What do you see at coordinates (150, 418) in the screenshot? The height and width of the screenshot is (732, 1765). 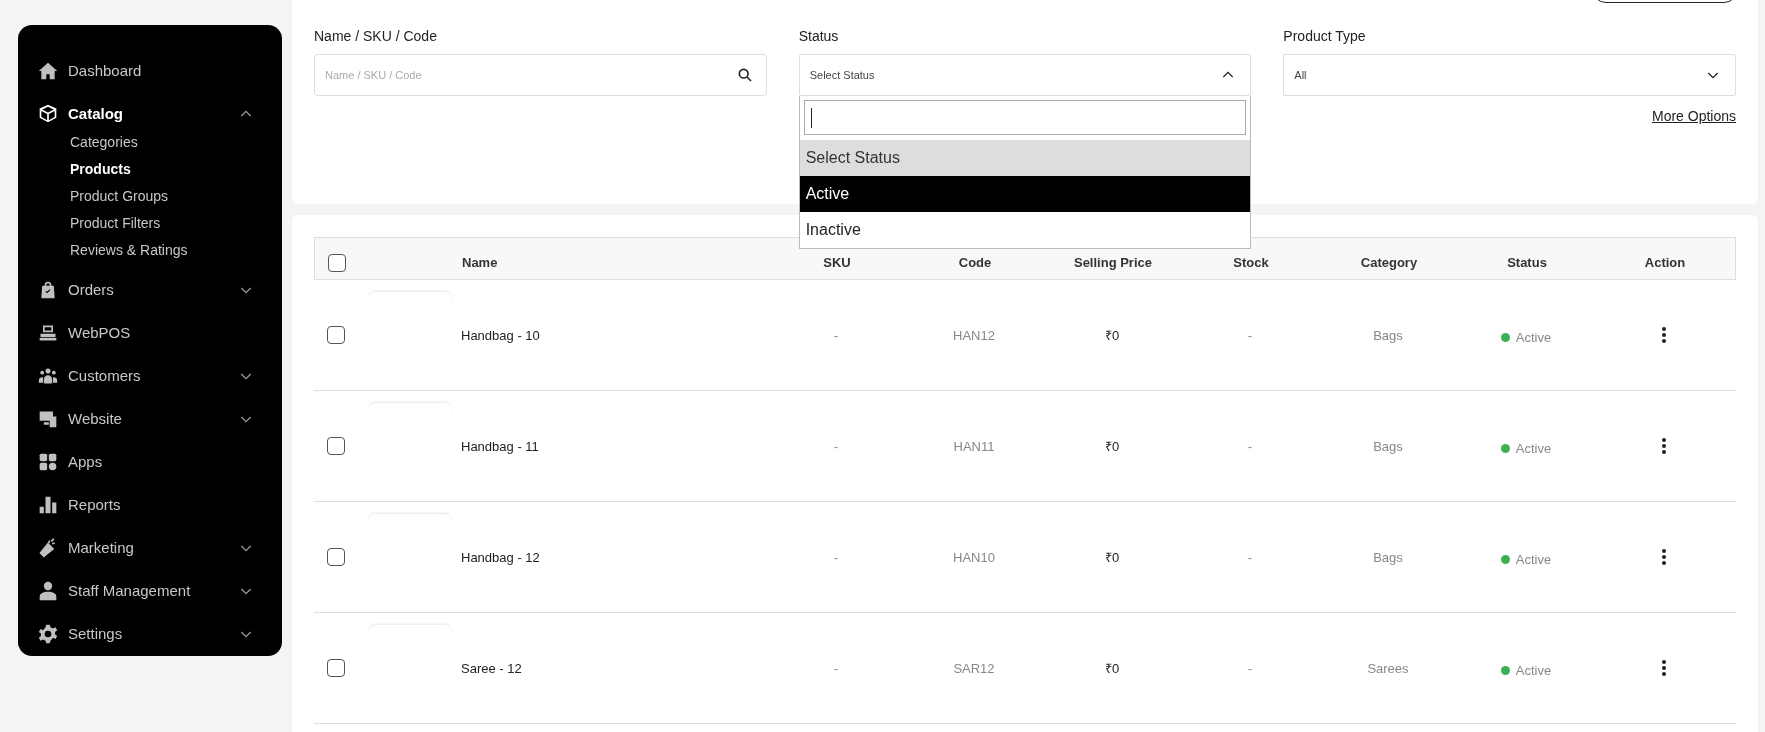 I see `nav-item: Website` at bounding box center [150, 418].